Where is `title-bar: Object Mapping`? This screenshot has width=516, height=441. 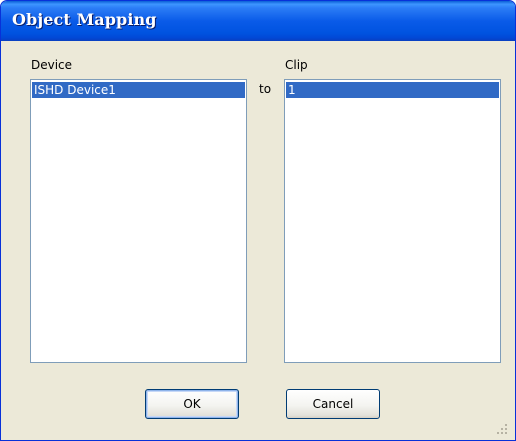 title-bar: Object Mapping is located at coordinates (258, 21).